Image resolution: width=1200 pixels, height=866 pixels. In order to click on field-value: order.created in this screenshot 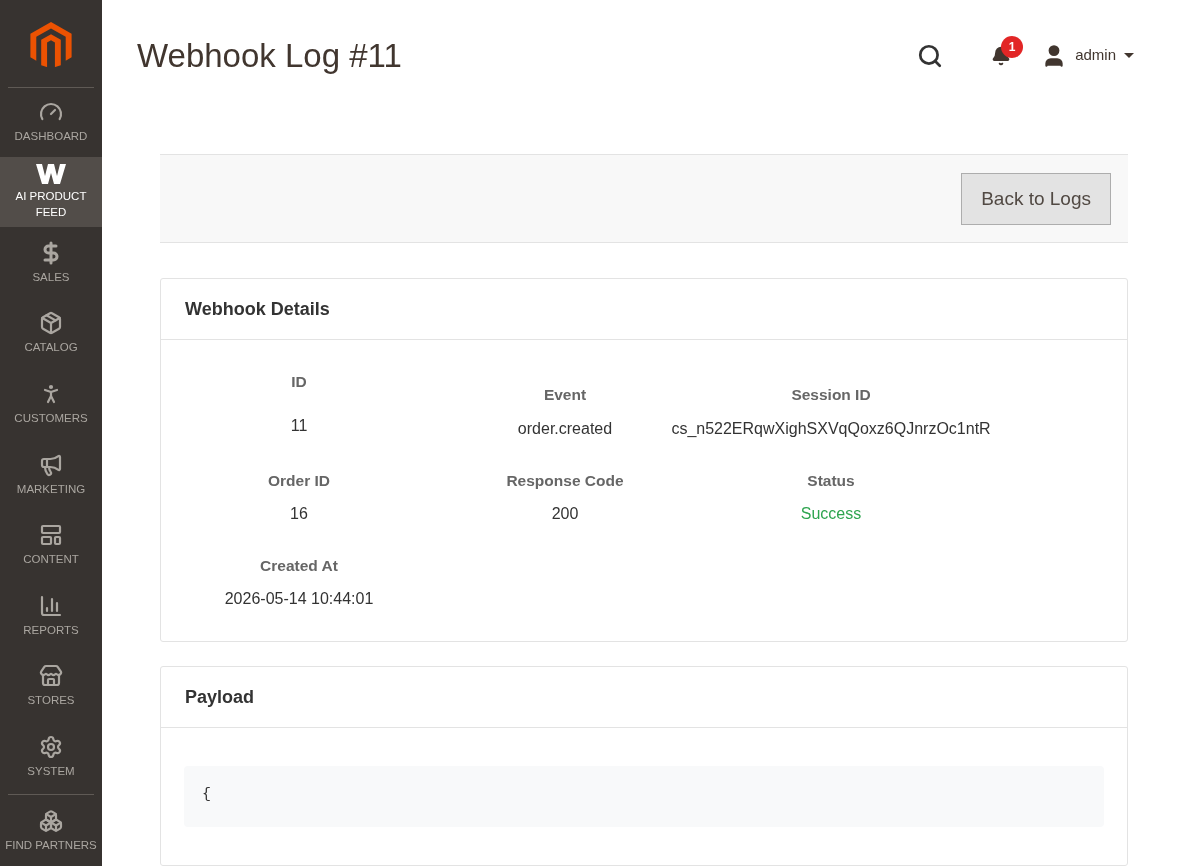, I will do `click(565, 428)`.